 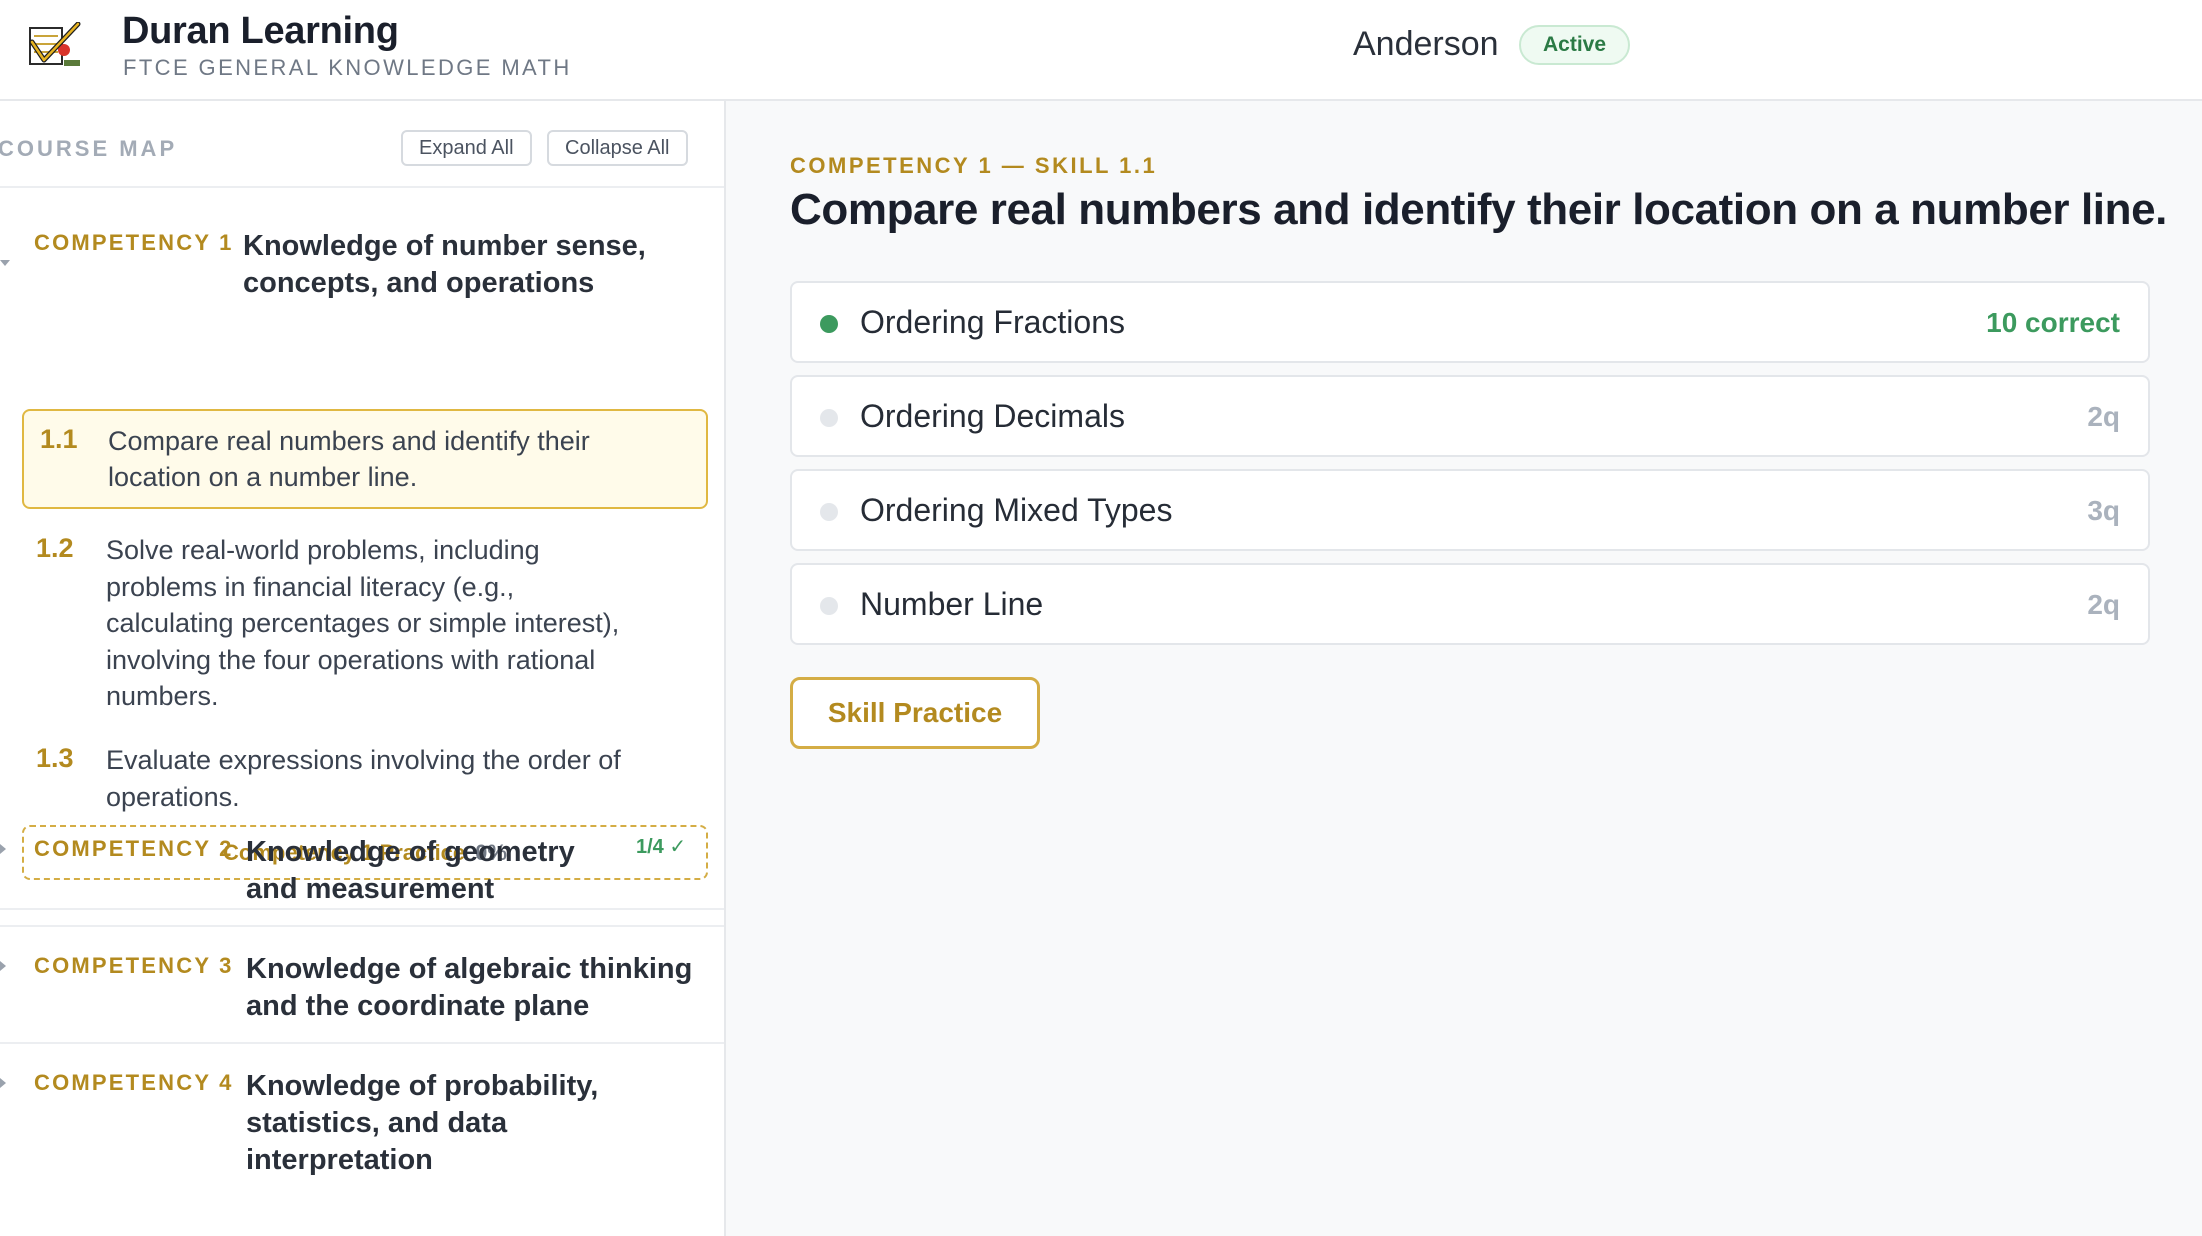 What do you see at coordinates (418, 1006) in the screenshot?
I see `competency-title-line: and the coordinate plane` at bounding box center [418, 1006].